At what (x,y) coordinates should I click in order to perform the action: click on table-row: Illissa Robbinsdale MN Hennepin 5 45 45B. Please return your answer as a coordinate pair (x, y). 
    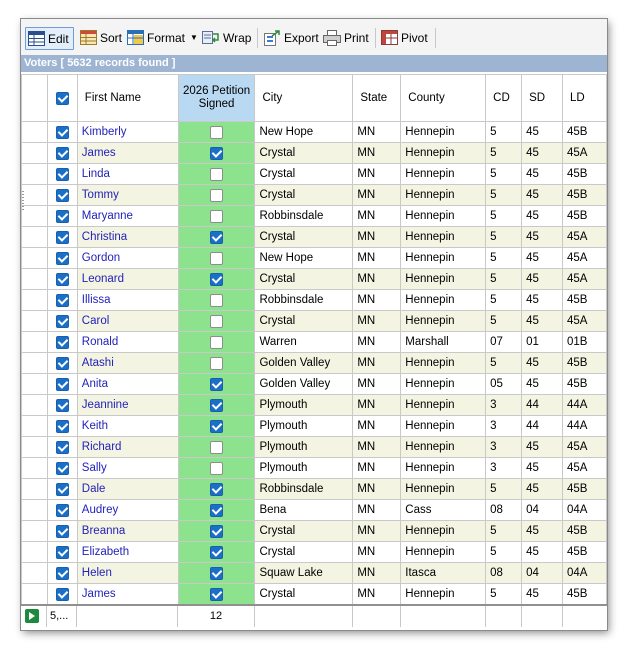
    Looking at the image, I should click on (314, 300).